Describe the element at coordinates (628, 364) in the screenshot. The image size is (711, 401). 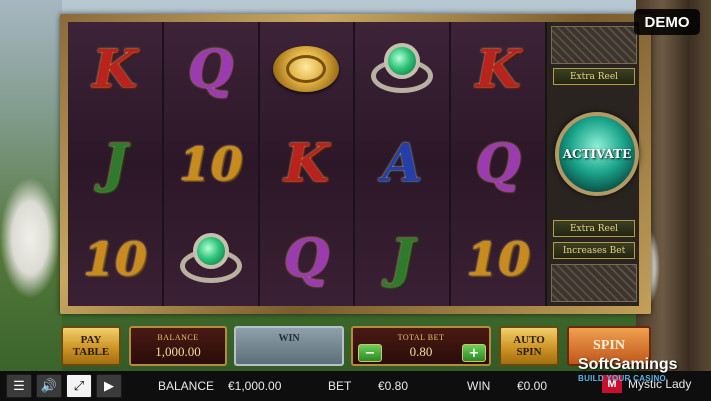
I see `watermark-brand: SoftGamings` at that location.